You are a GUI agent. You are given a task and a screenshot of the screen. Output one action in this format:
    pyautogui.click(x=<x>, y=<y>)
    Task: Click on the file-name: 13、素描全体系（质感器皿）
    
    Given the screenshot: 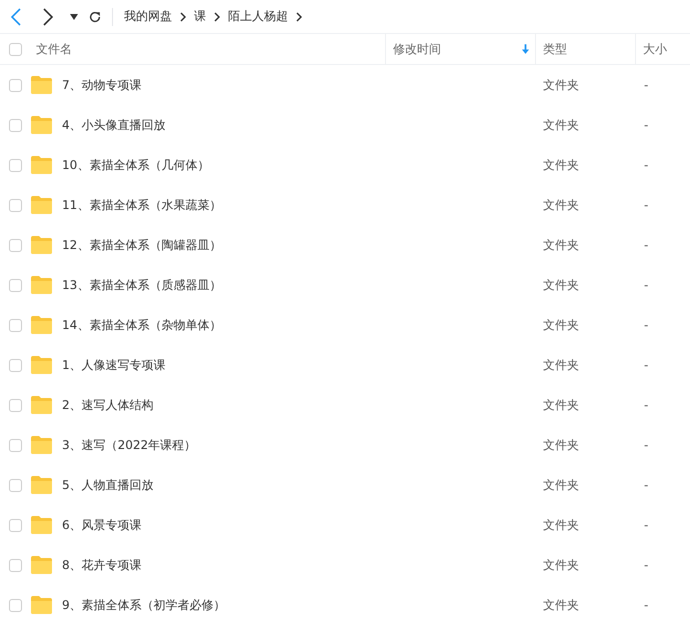 What is the action you would take?
    pyautogui.click(x=142, y=285)
    